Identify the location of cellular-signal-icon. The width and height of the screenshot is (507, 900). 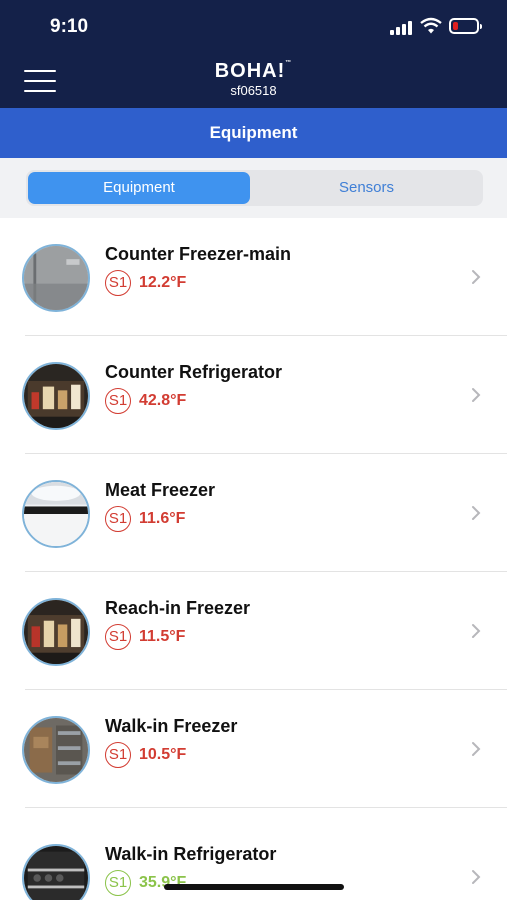
(401, 27).